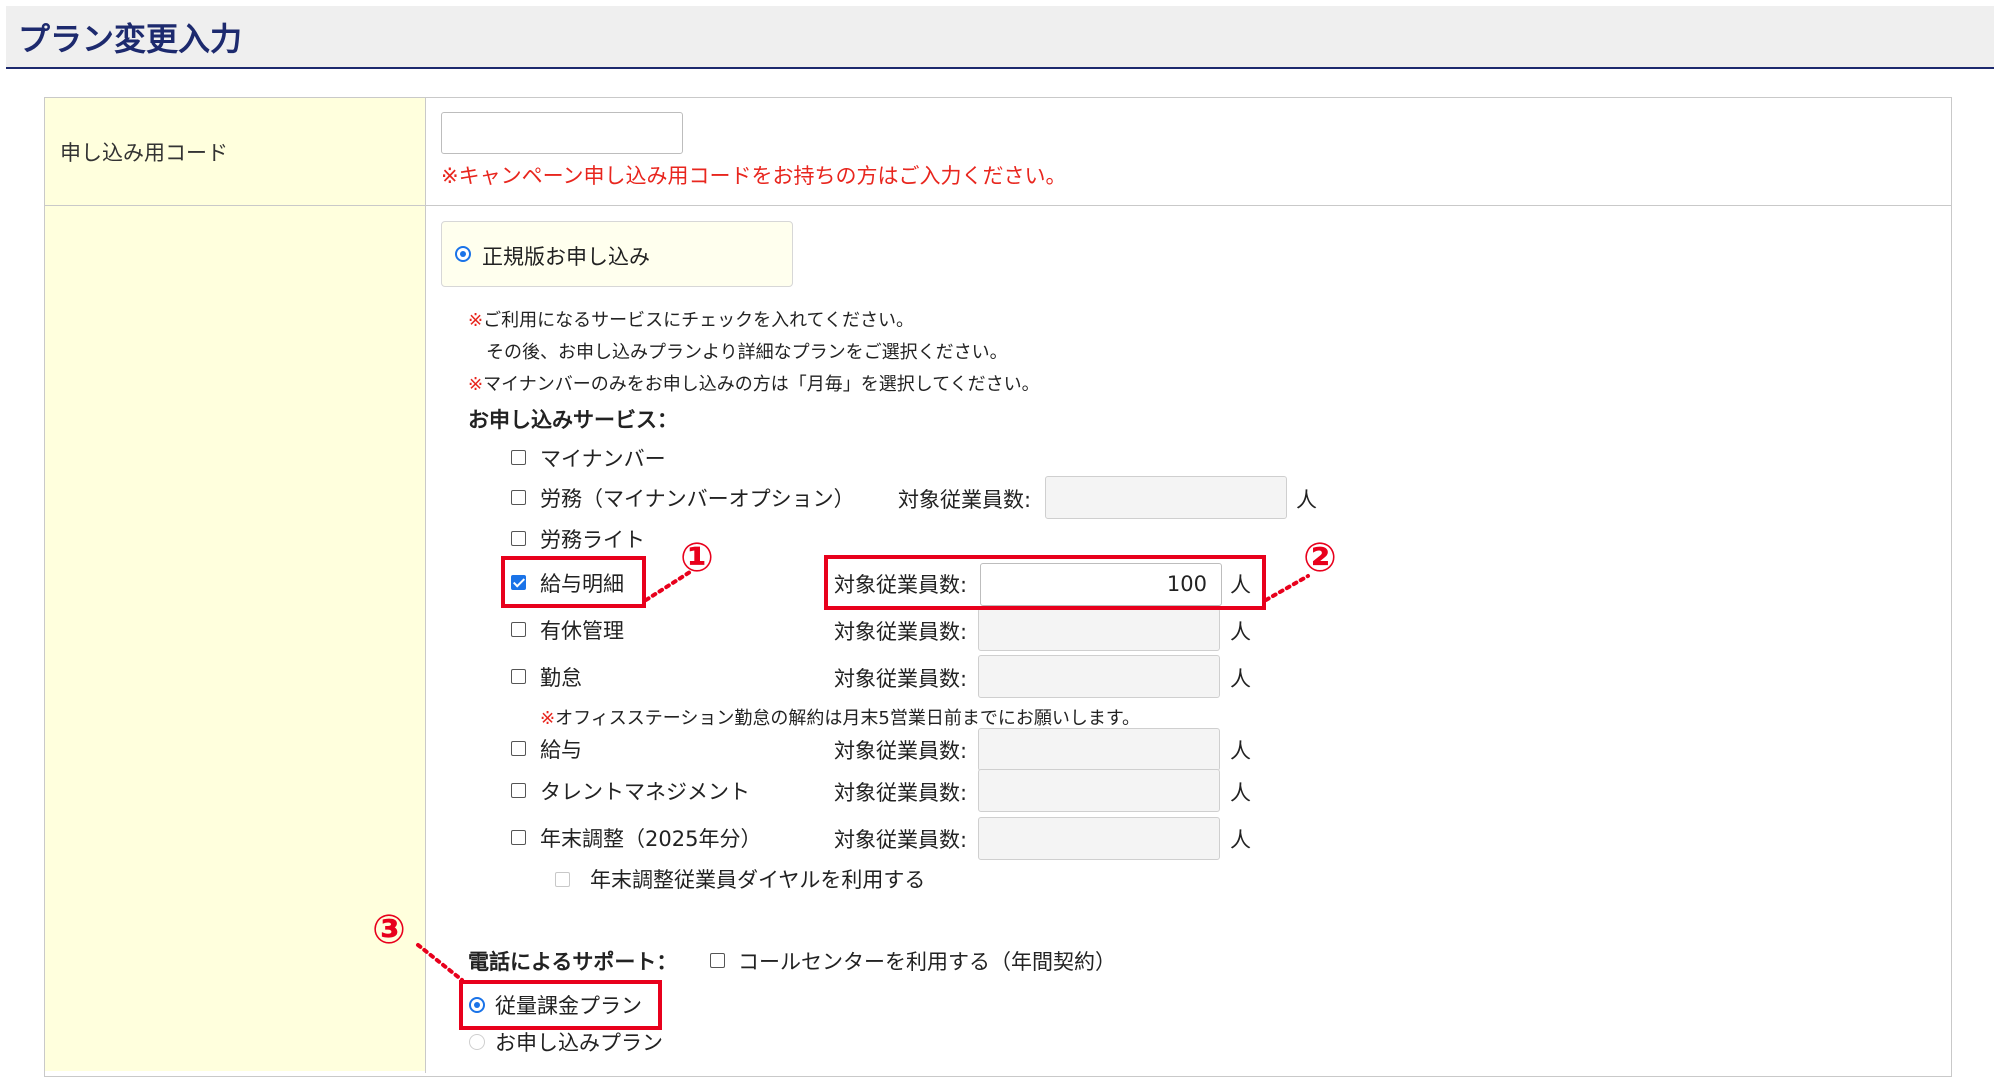 This screenshot has height=1077, width=1999. I want to click on annotation-number-three: ③, so click(389, 930).